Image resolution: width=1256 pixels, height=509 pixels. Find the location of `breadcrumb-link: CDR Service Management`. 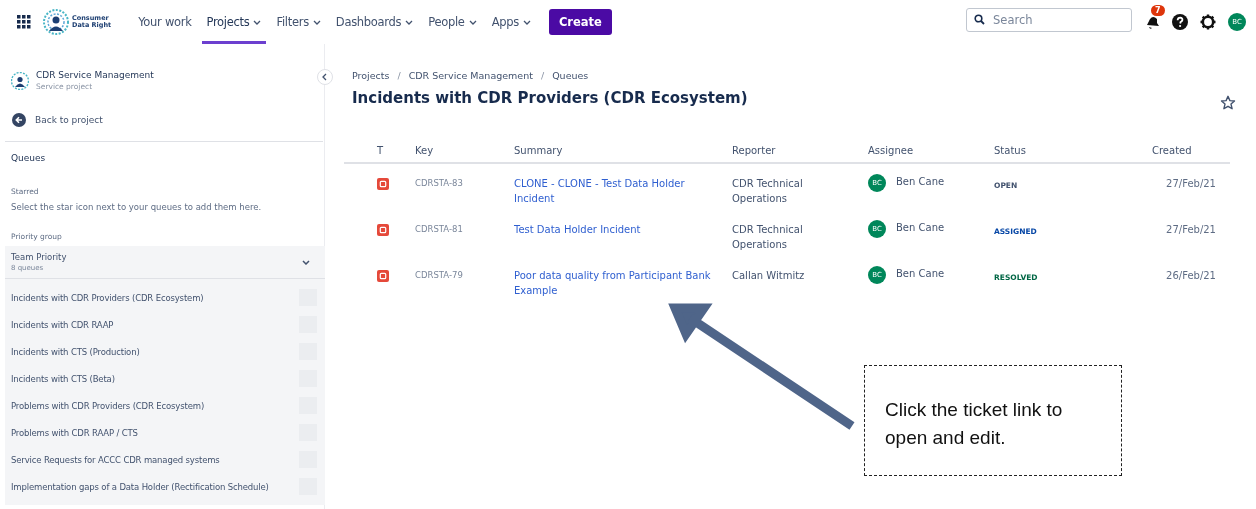

breadcrumb-link: CDR Service Management is located at coordinates (470, 75).